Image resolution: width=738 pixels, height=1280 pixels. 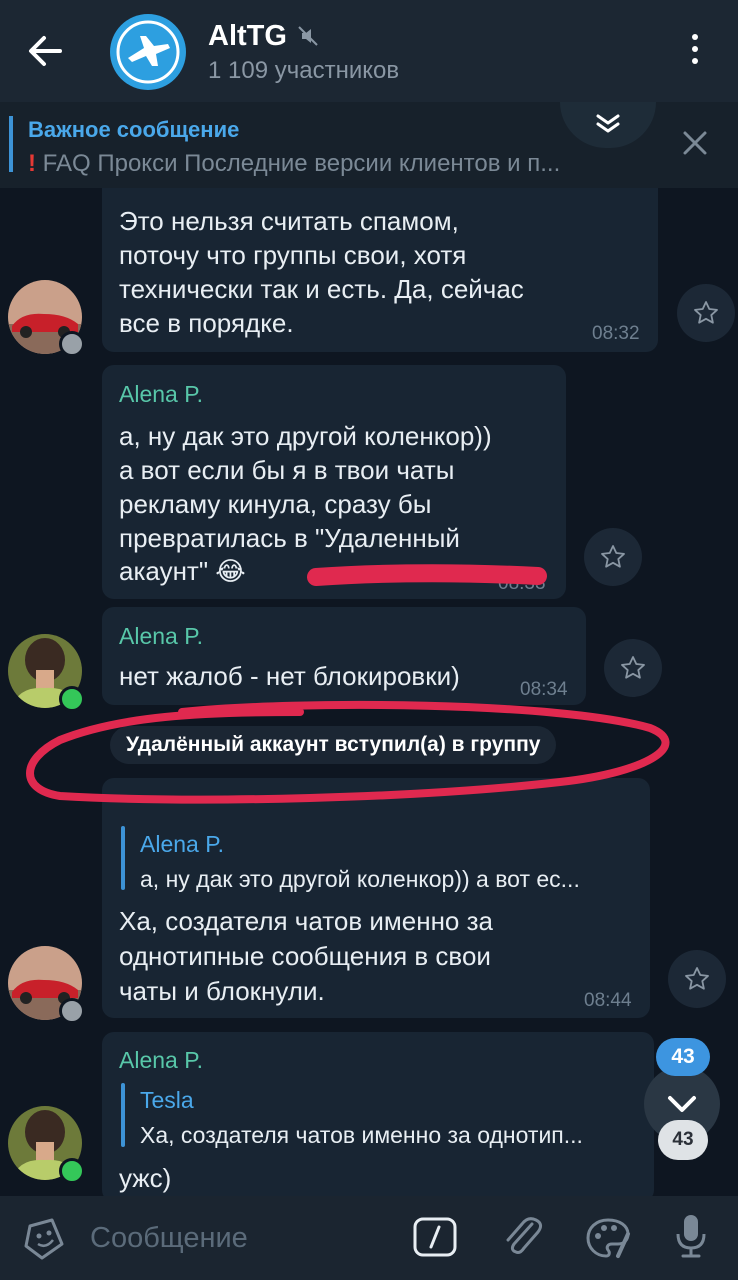 I want to click on slash-command-icon, so click(x=435, y=1237).